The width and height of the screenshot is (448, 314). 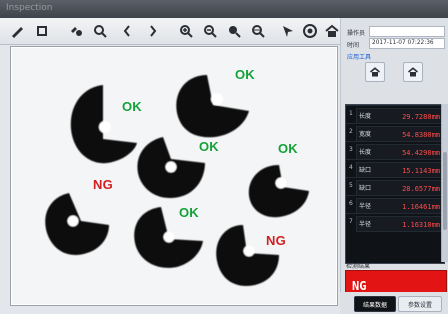 I want to click on inspection-result-value: NG, so click(x=359, y=286).